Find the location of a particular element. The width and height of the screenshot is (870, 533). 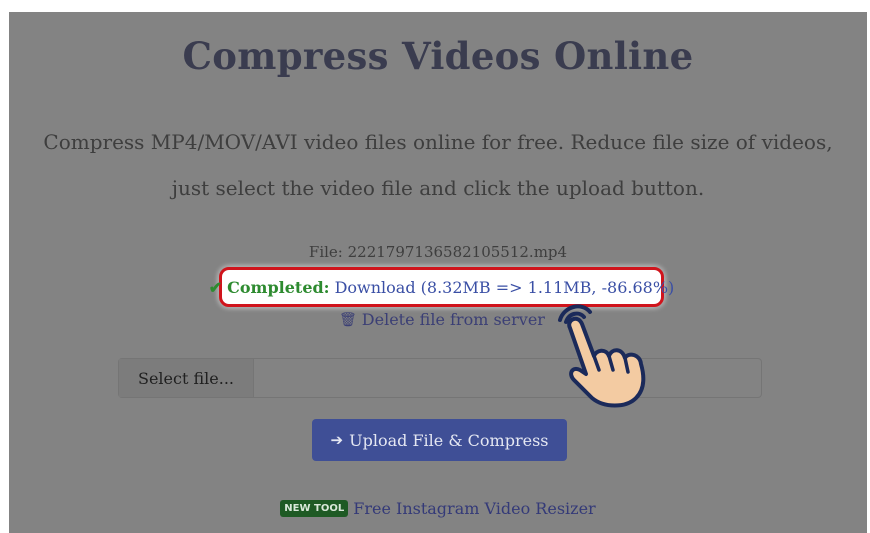

checkmark-icon: ✔ is located at coordinates (215, 287).